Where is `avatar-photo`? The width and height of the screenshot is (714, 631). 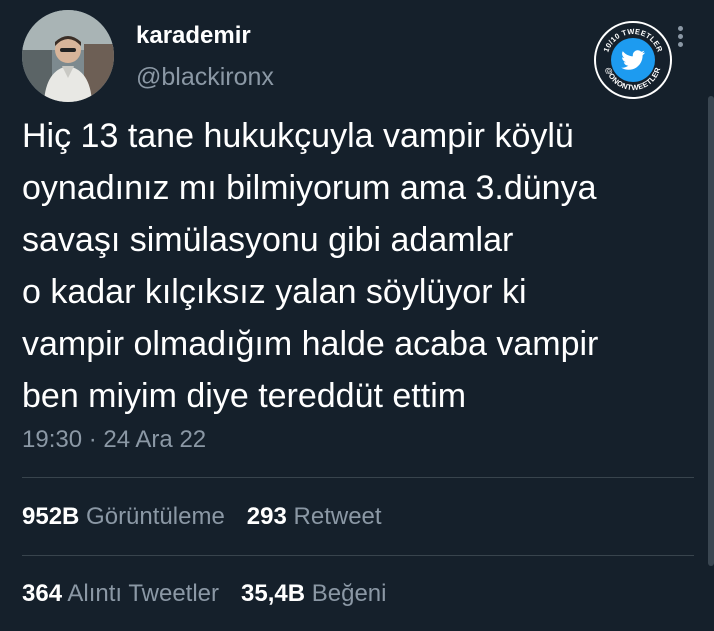 avatar-photo is located at coordinates (68, 56).